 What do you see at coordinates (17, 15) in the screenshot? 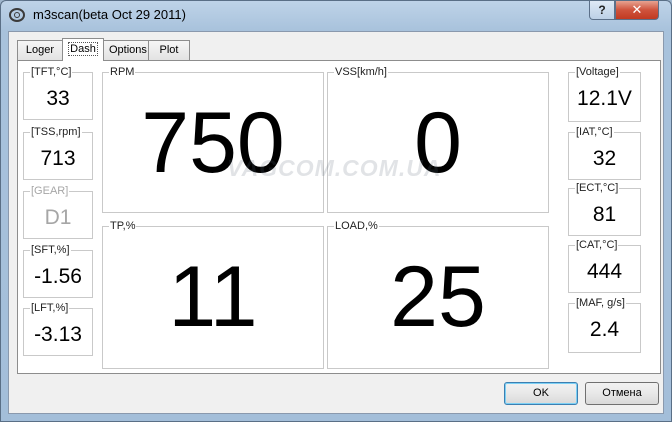
I see `app-icon` at bounding box center [17, 15].